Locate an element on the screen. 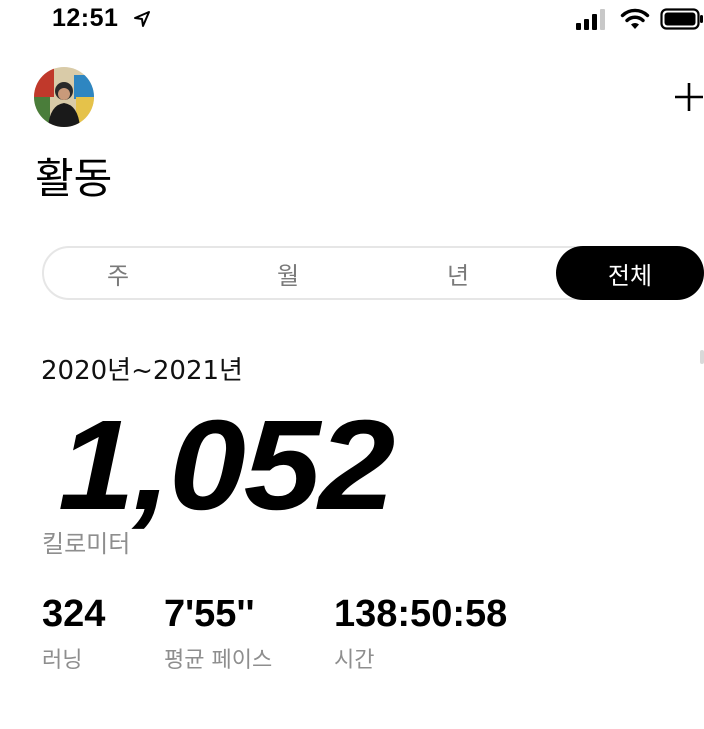 The height and width of the screenshot is (729, 704). segment-month: 월 is located at coordinates (288, 273).